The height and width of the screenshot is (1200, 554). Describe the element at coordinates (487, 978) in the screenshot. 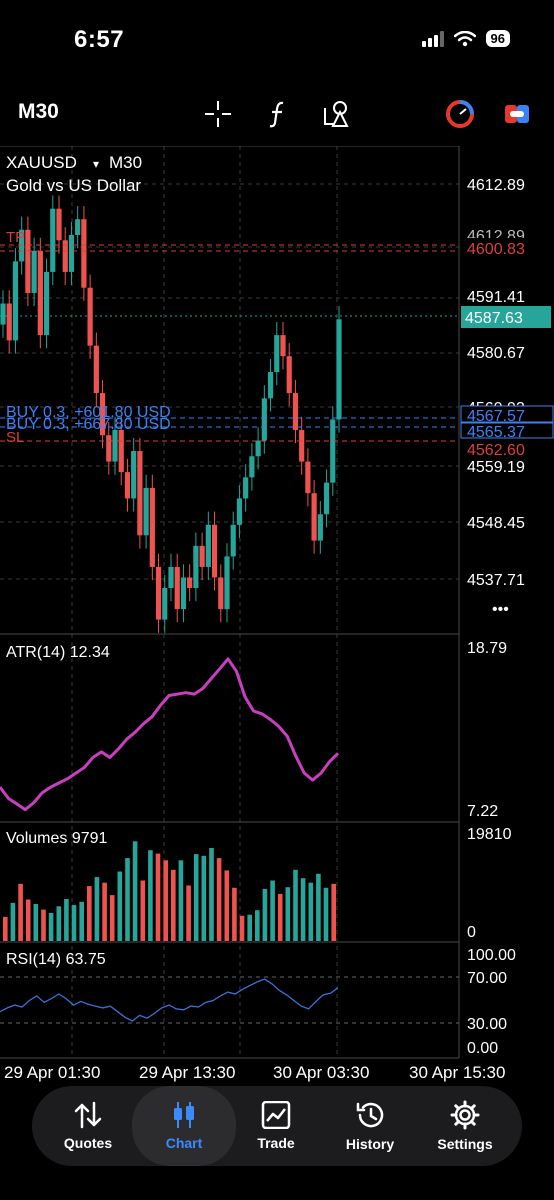

I see `rsi-70-label: 70.00` at that location.